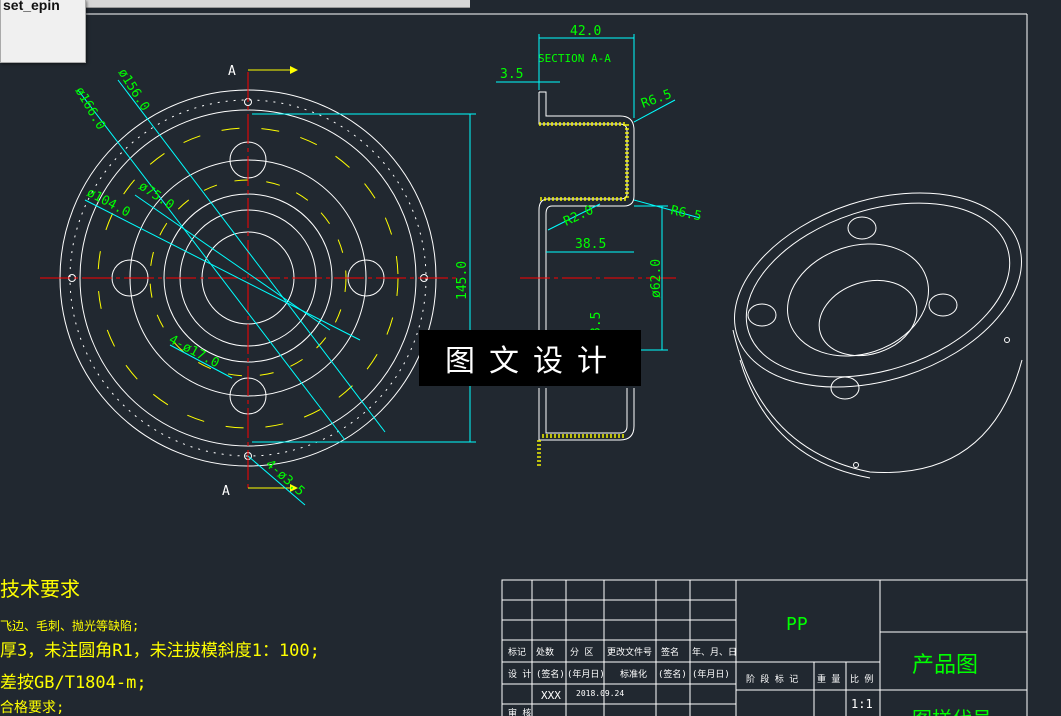 This screenshot has height=716, width=1061. What do you see at coordinates (578, 216) in the screenshot?
I see `dim-text-r2: R2.0` at bounding box center [578, 216].